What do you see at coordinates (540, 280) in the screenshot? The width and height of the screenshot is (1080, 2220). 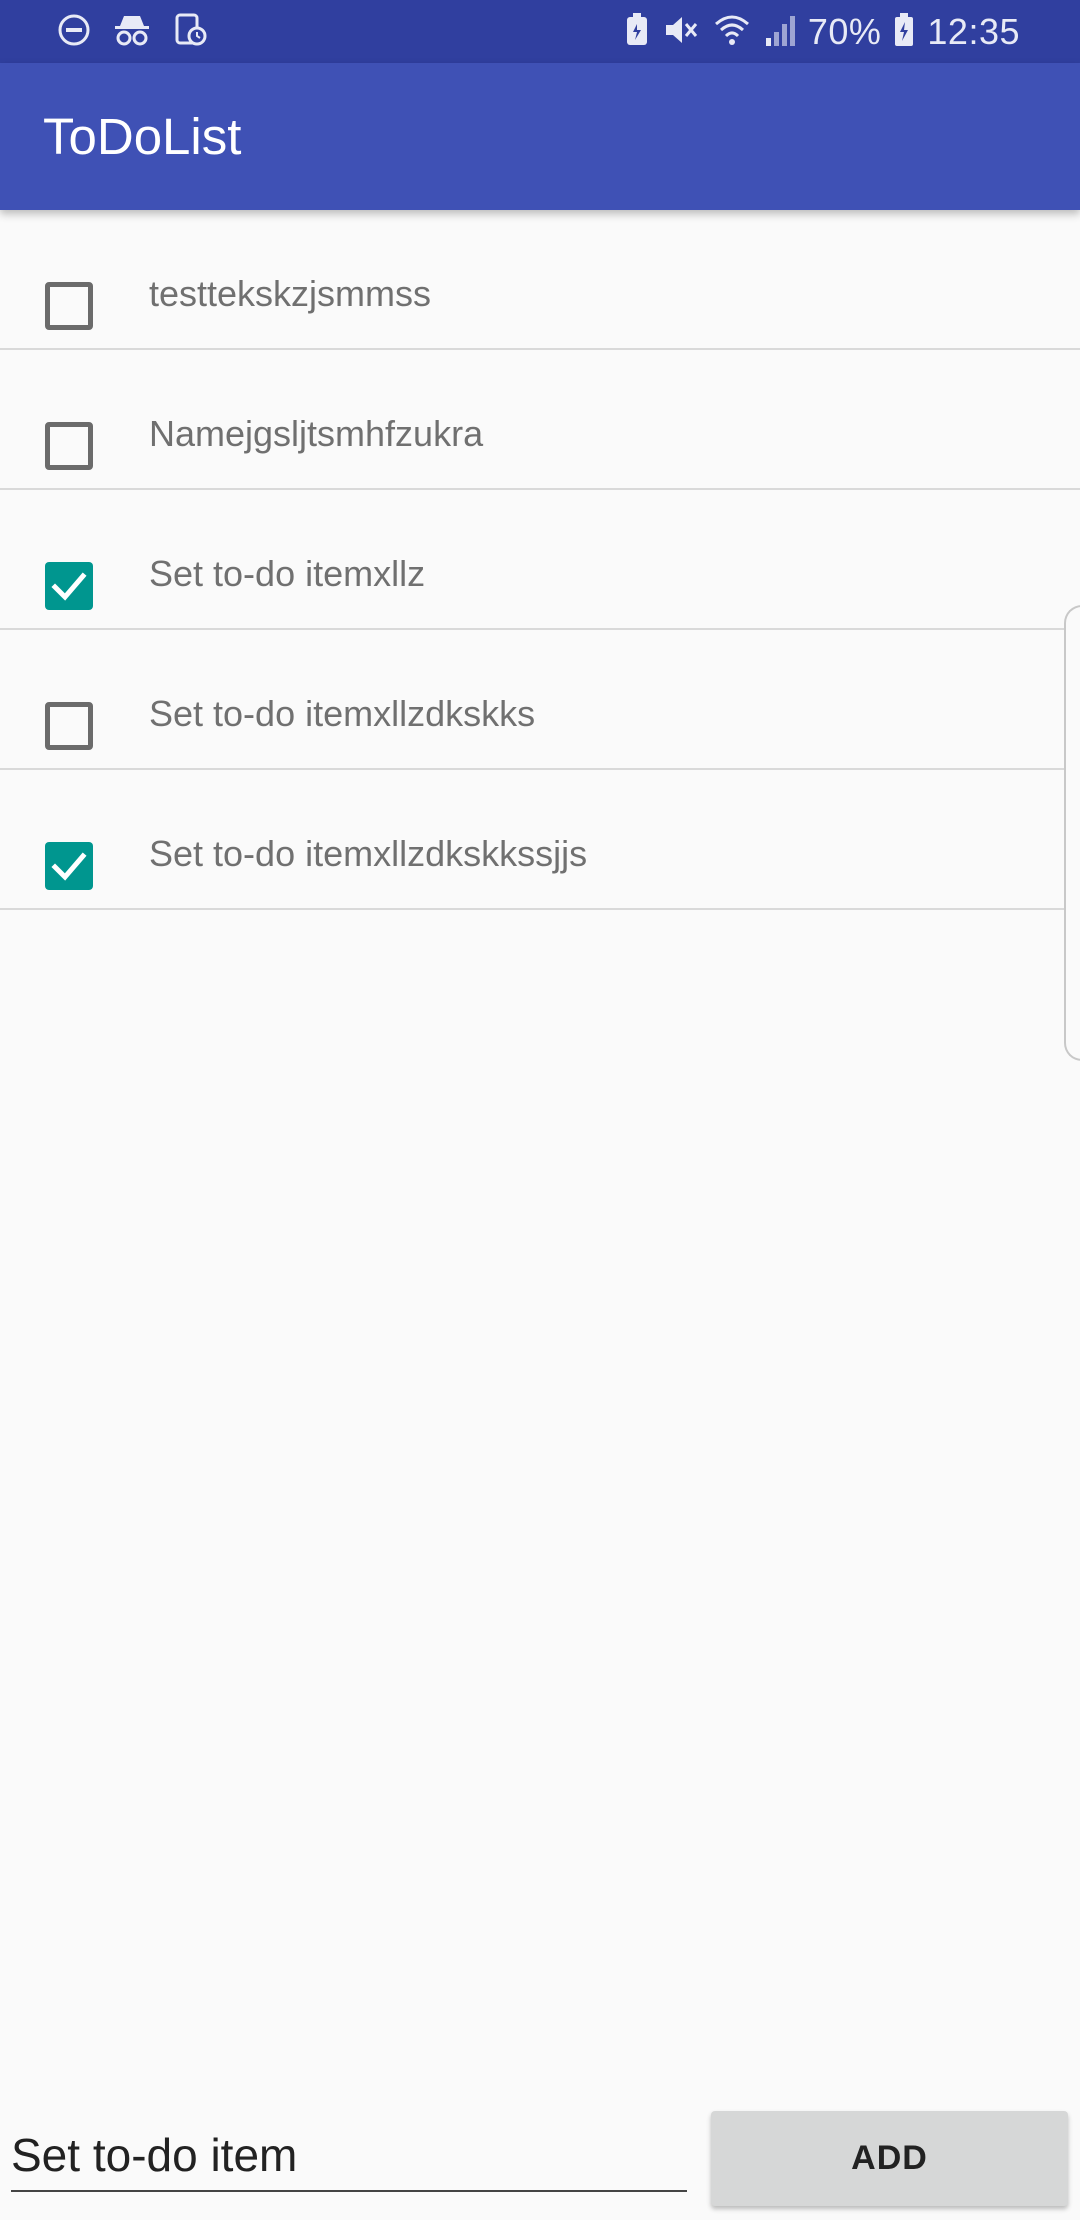 I see `list-item: testtekskzjsmmss` at bounding box center [540, 280].